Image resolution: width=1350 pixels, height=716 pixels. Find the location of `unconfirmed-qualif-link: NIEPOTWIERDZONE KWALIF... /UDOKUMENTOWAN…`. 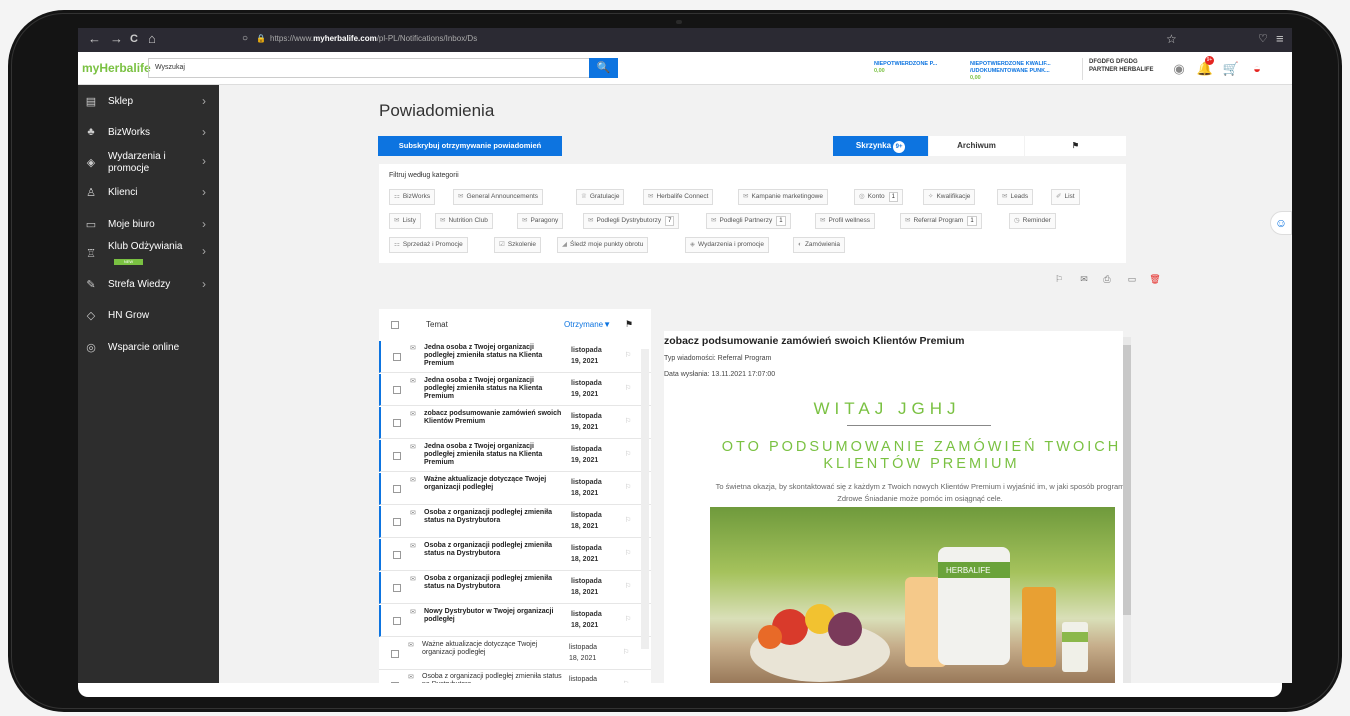

unconfirmed-qualif-link: NIEPOTWIERDZONE KWALIF... /UDOKUMENTOWAN… is located at coordinates (1020, 71).